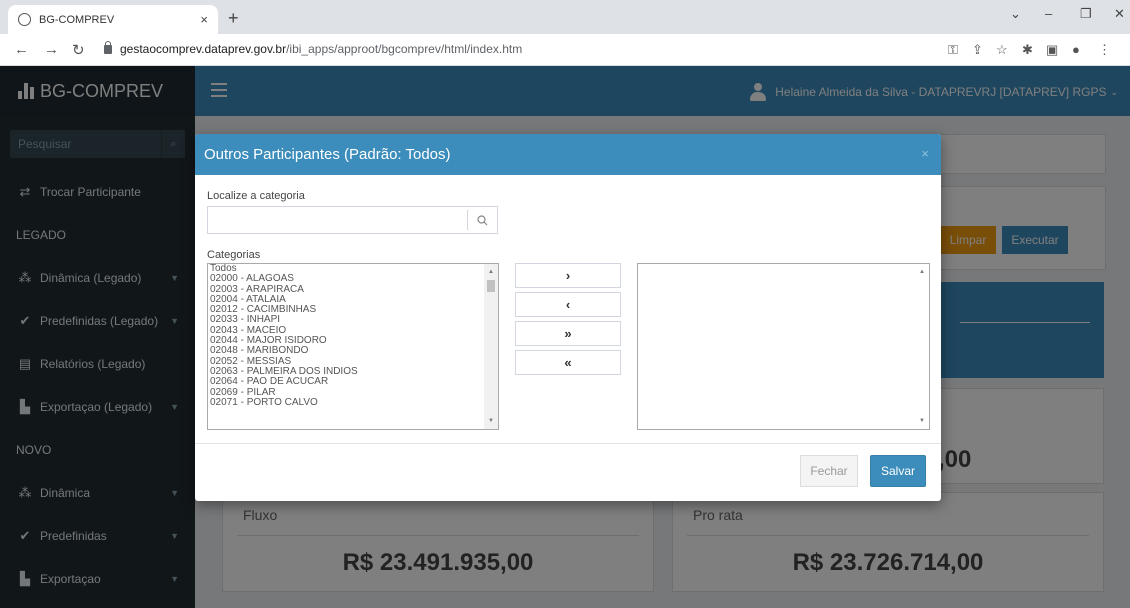 The image size is (1130, 608). I want to click on browser-tab-bar: BG-COMPREV × + ⌄ – ❐ ✕, so click(565, 17).